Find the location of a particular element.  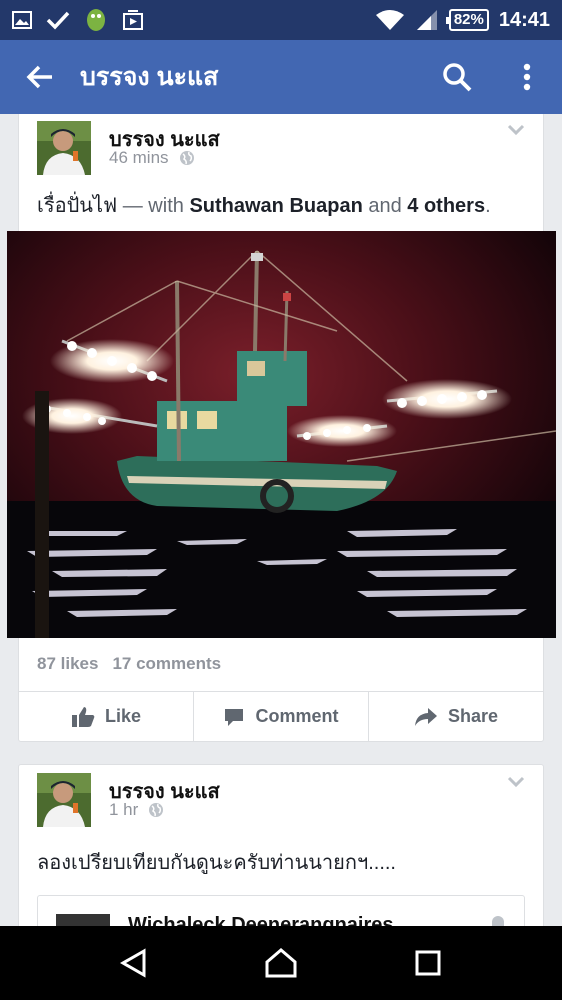

period-text: . is located at coordinates (488, 206).